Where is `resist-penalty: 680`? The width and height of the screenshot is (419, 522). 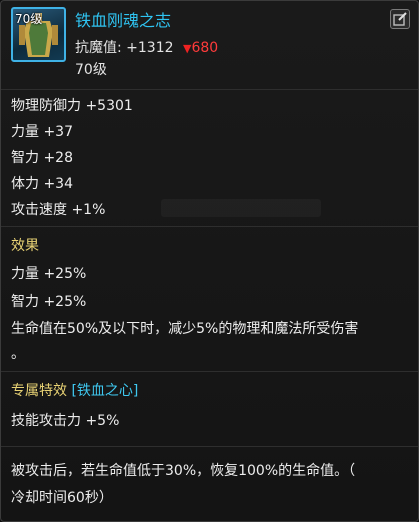 resist-penalty: 680 is located at coordinates (205, 48).